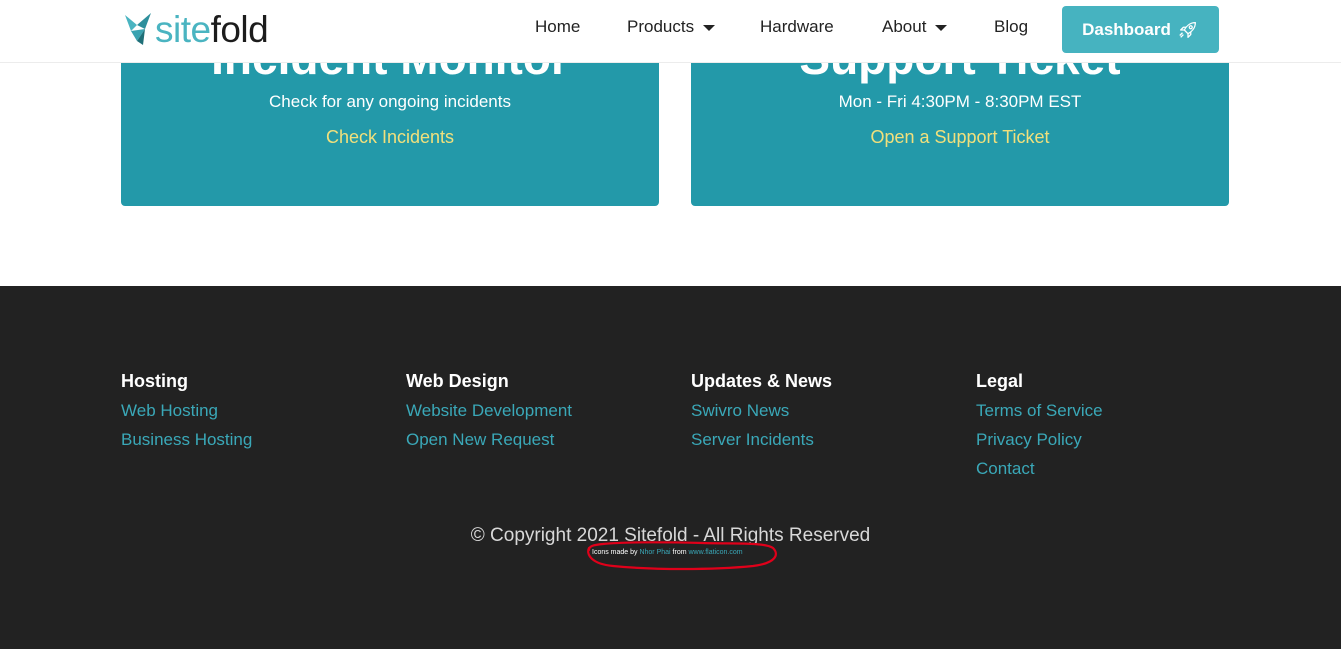 The height and width of the screenshot is (649, 1341). I want to click on logo-wordmark: sitefold, so click(212, 29).